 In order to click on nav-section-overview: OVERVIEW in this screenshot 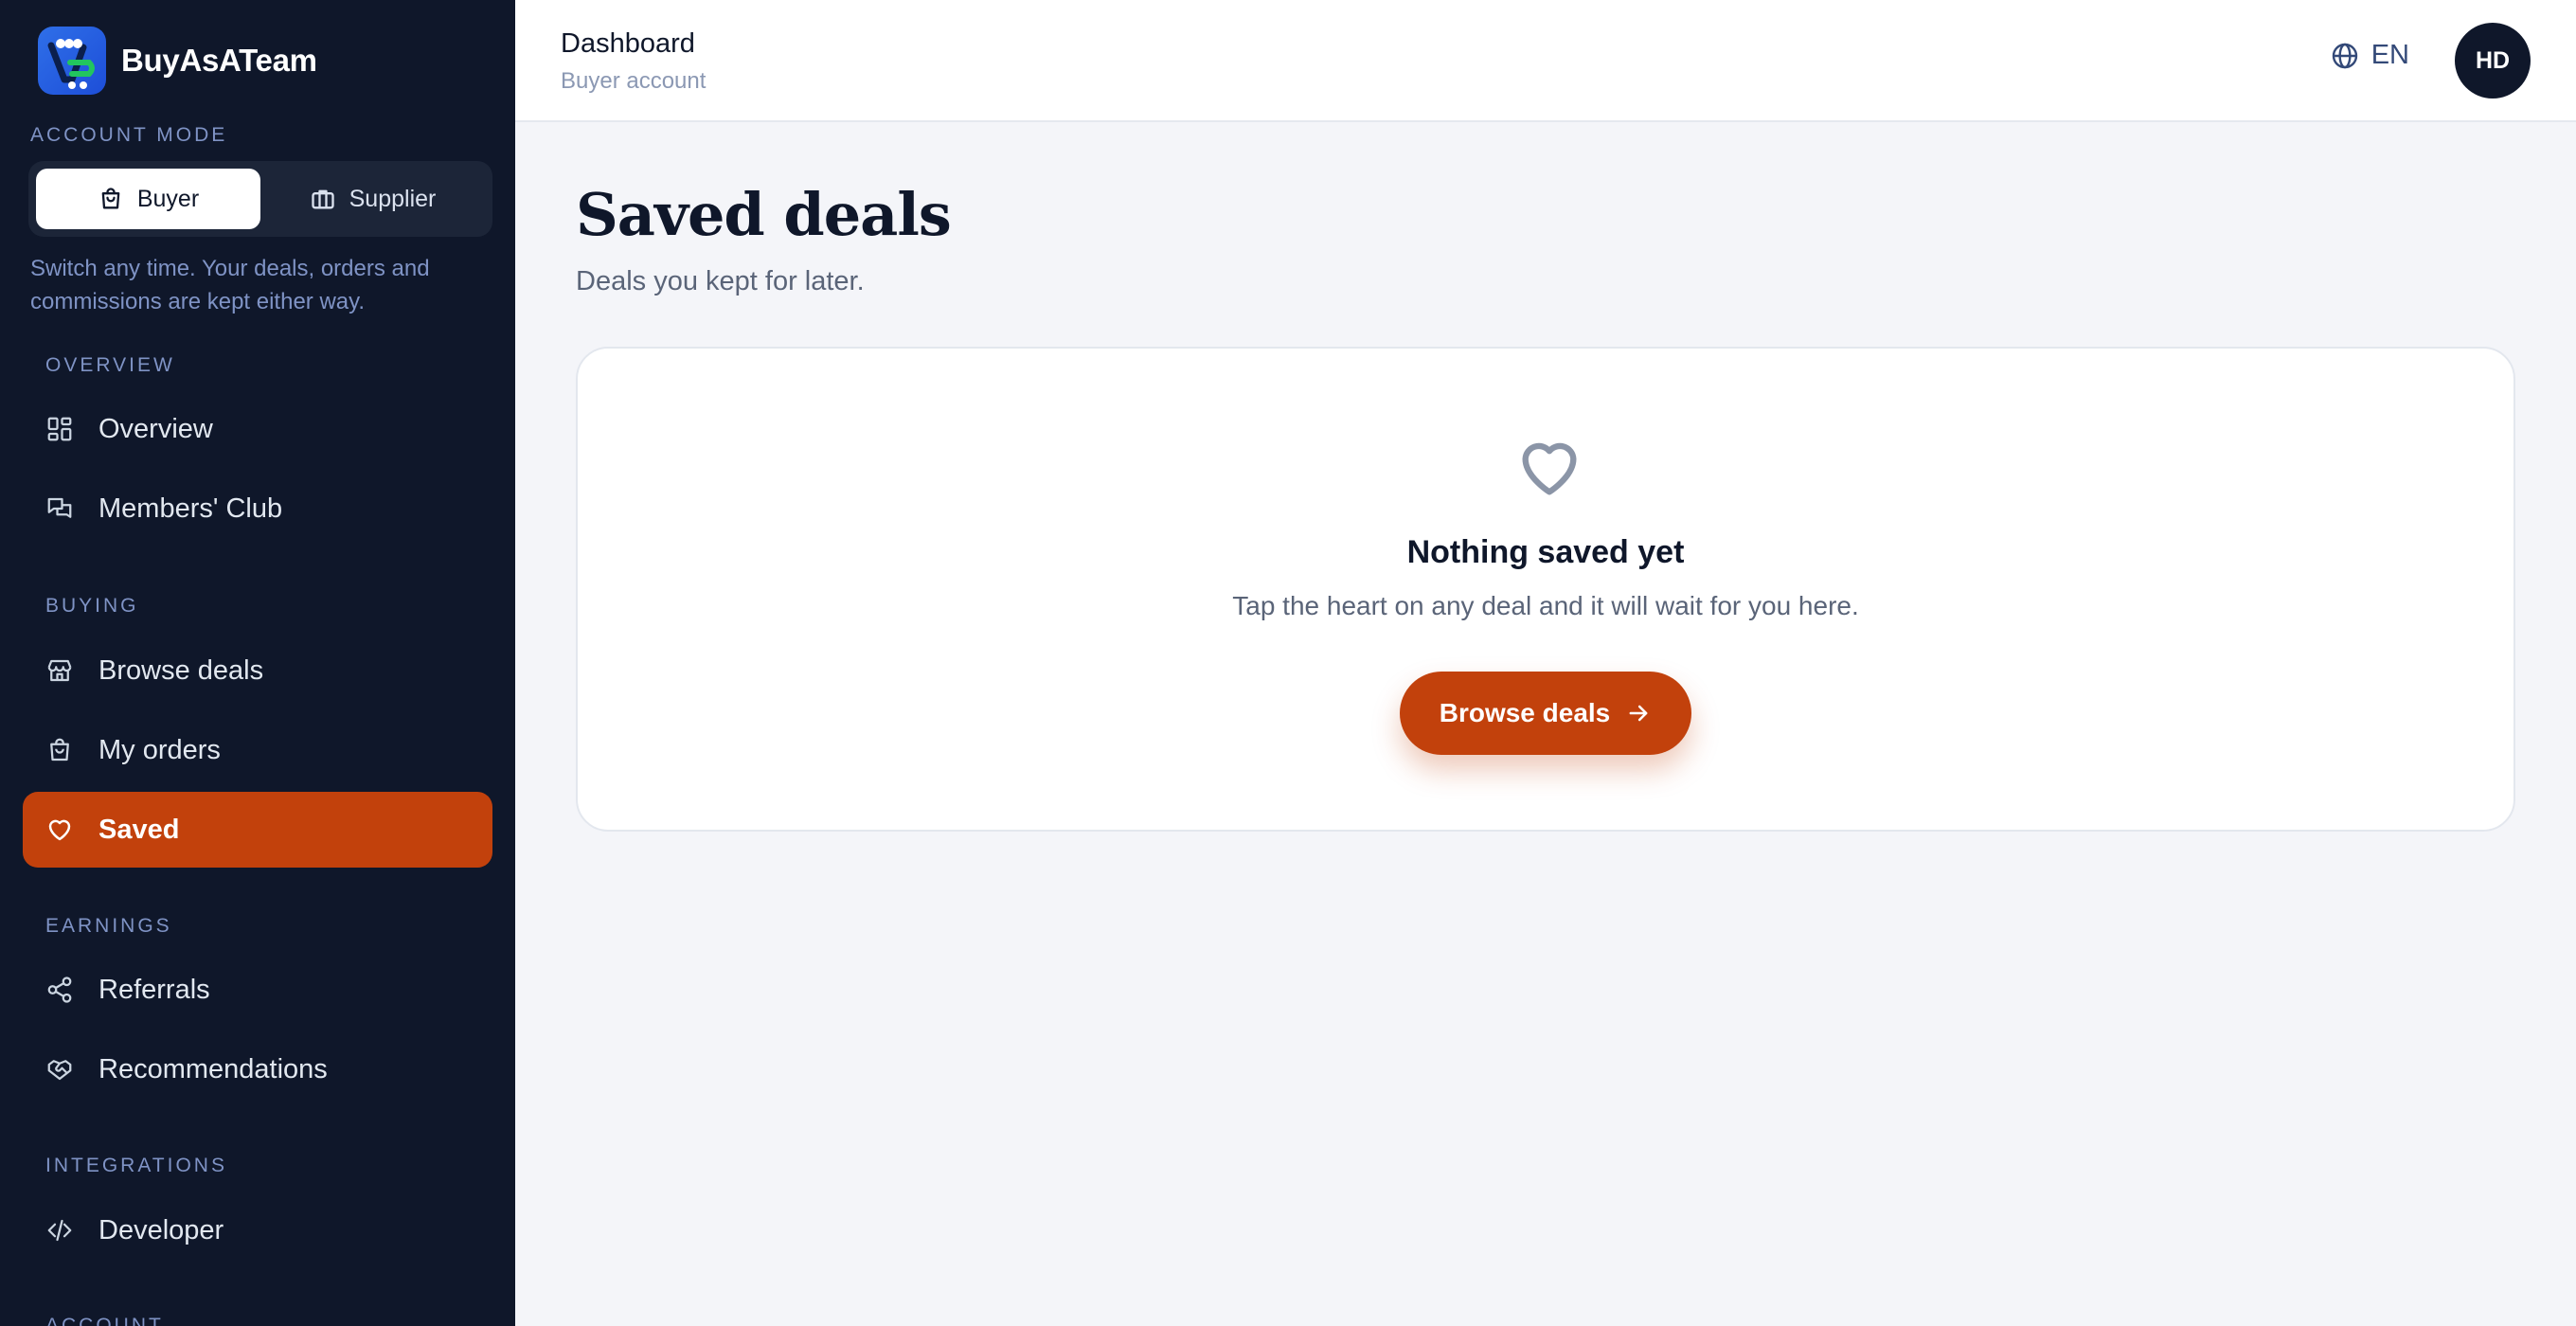, I will do `click(110, 365)`.